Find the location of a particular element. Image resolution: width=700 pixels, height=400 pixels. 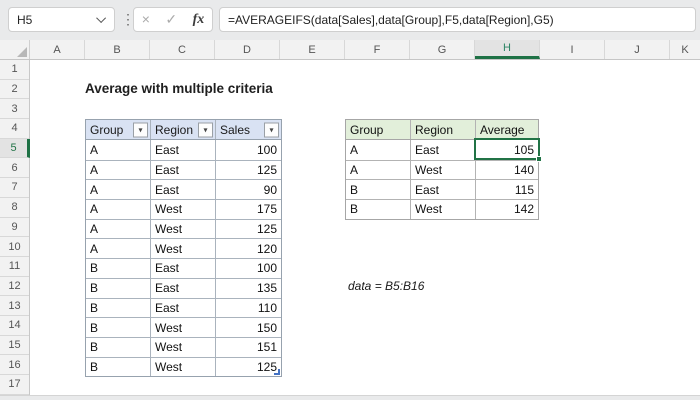

cell-H7: 115 is located at coordinates (507, 189).